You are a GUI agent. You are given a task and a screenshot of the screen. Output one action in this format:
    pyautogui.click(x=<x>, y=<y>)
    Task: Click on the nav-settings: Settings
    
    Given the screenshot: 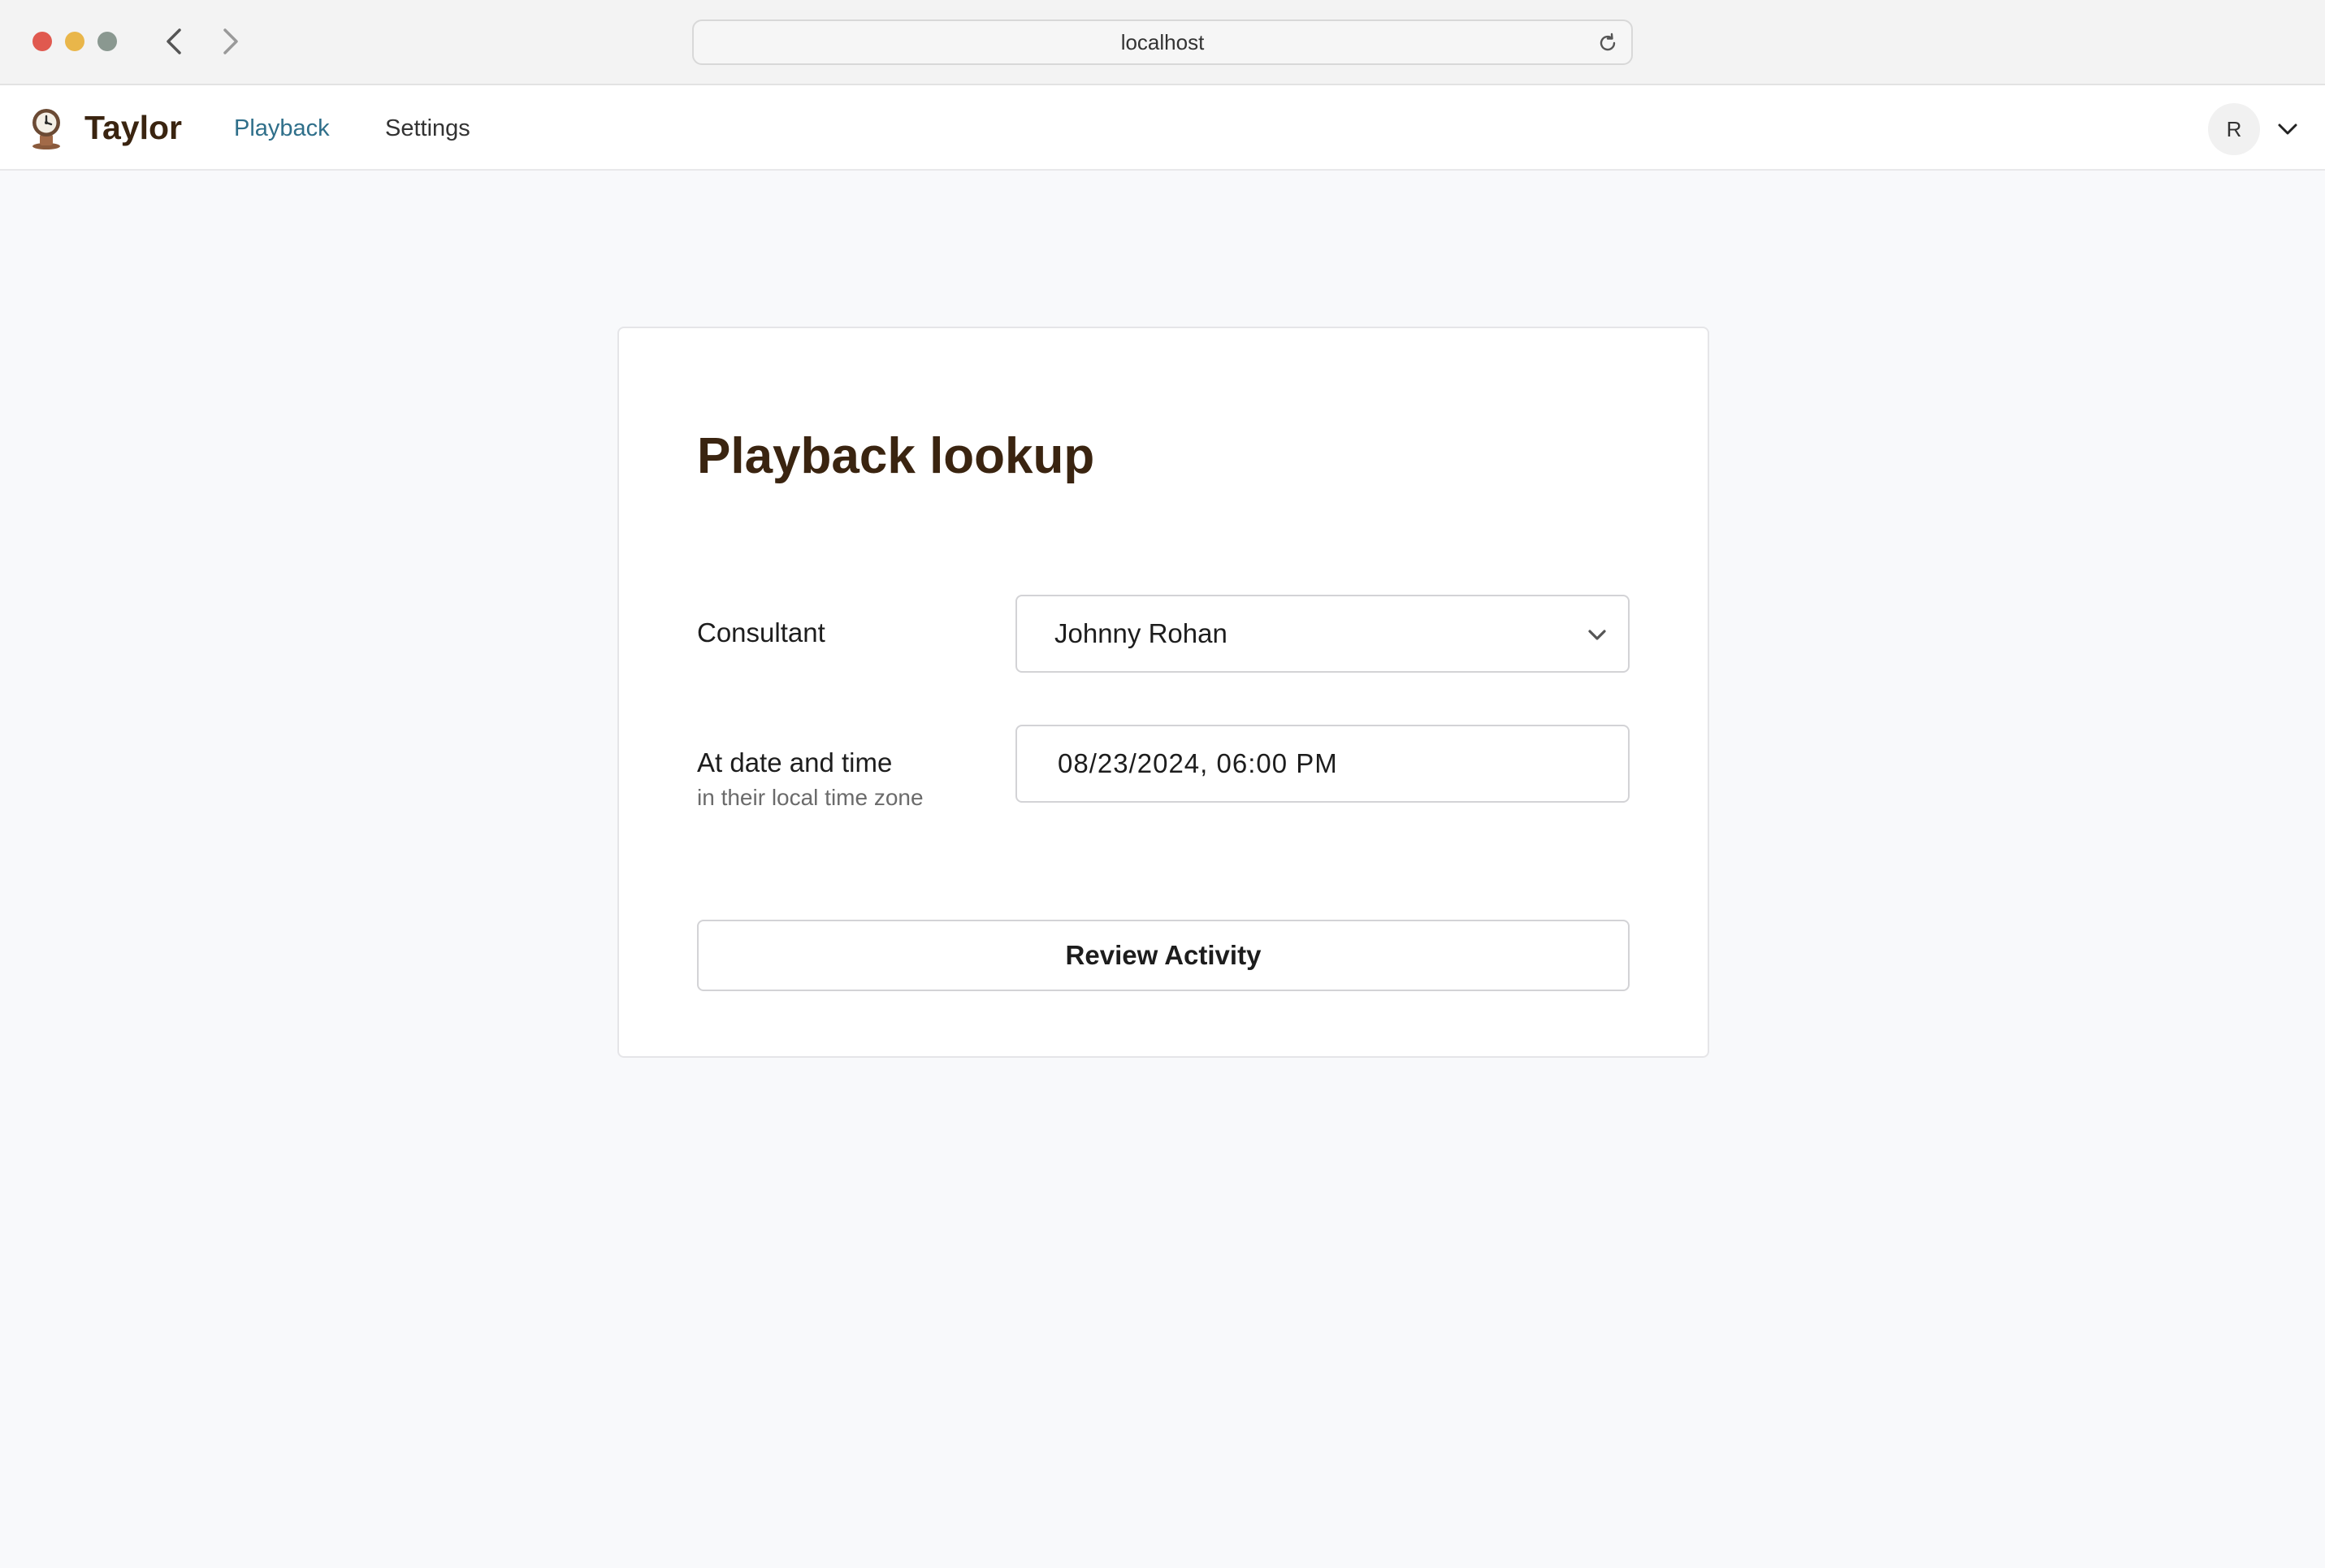 What is the action you would take?
    pyautogui.click(x=427, y=128)
    